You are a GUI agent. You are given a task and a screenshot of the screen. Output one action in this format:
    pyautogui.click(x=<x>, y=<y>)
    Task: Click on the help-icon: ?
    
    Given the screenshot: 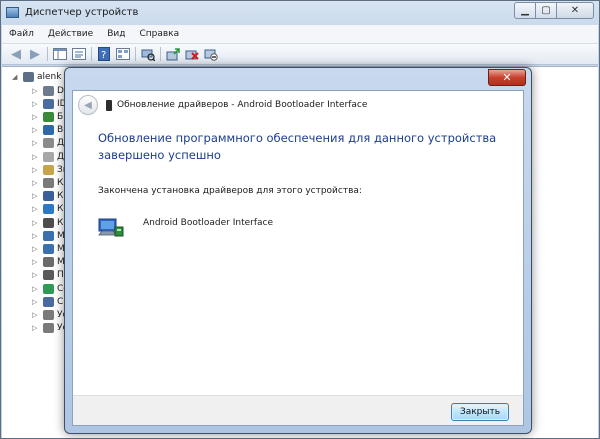 What is the action you would take?
    pyautogui.click(x=104, y=54)
    